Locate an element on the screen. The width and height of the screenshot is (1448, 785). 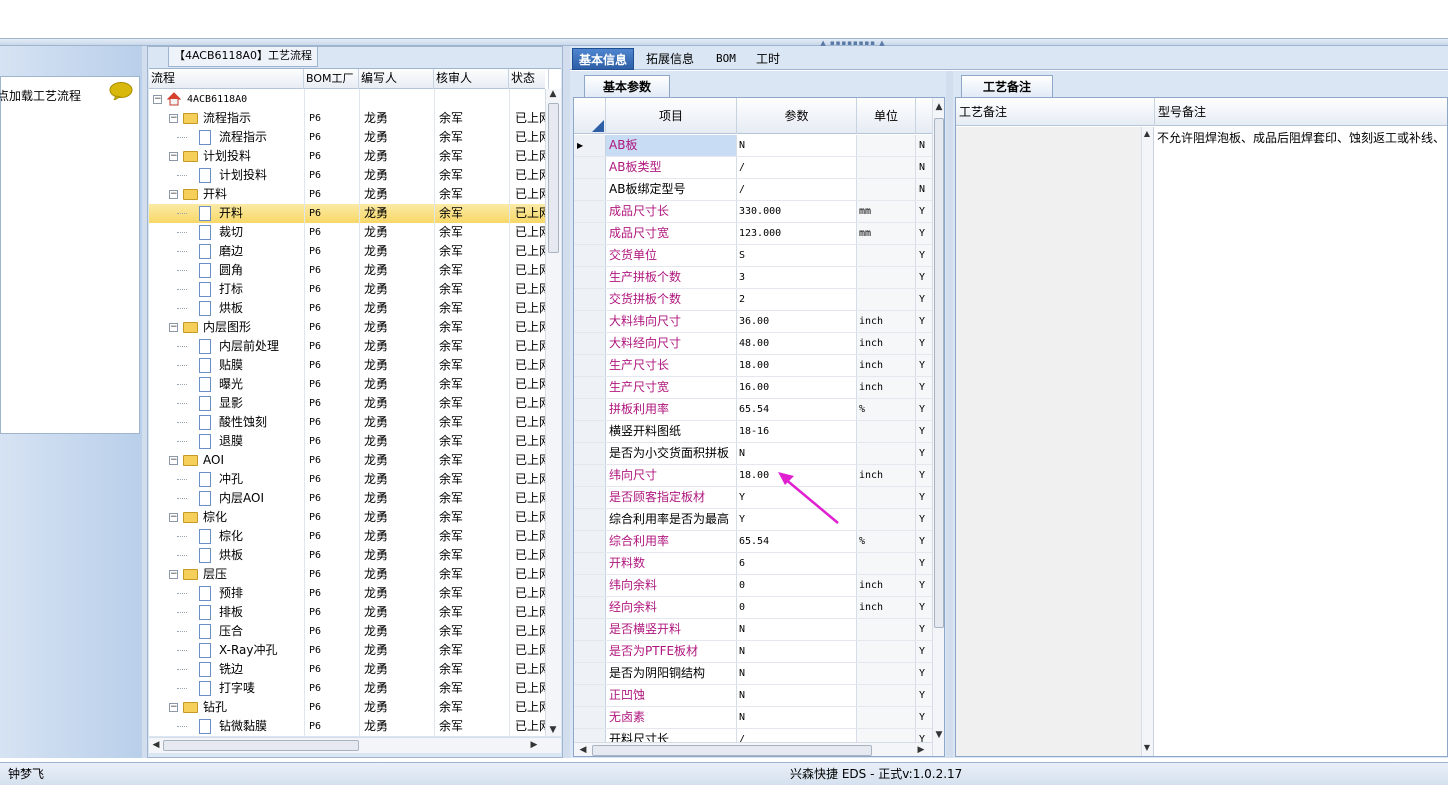
params-header-value: 参数 is located at coordinates (797, 116).